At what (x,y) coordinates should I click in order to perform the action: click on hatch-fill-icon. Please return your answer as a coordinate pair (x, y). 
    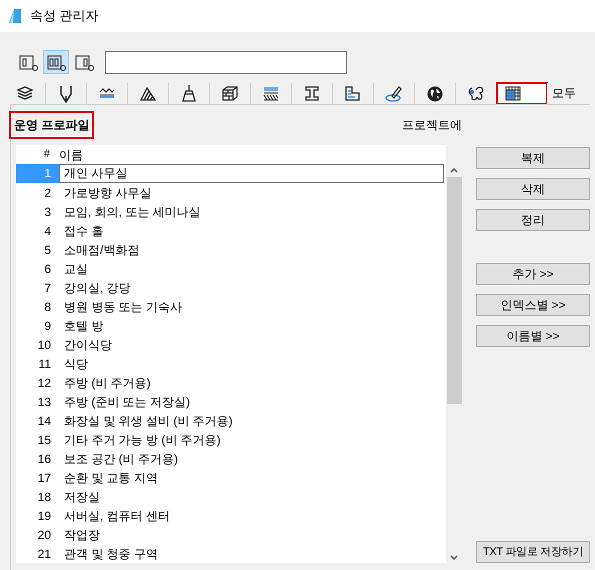
    Looking at the image, I should click on (148, 93).